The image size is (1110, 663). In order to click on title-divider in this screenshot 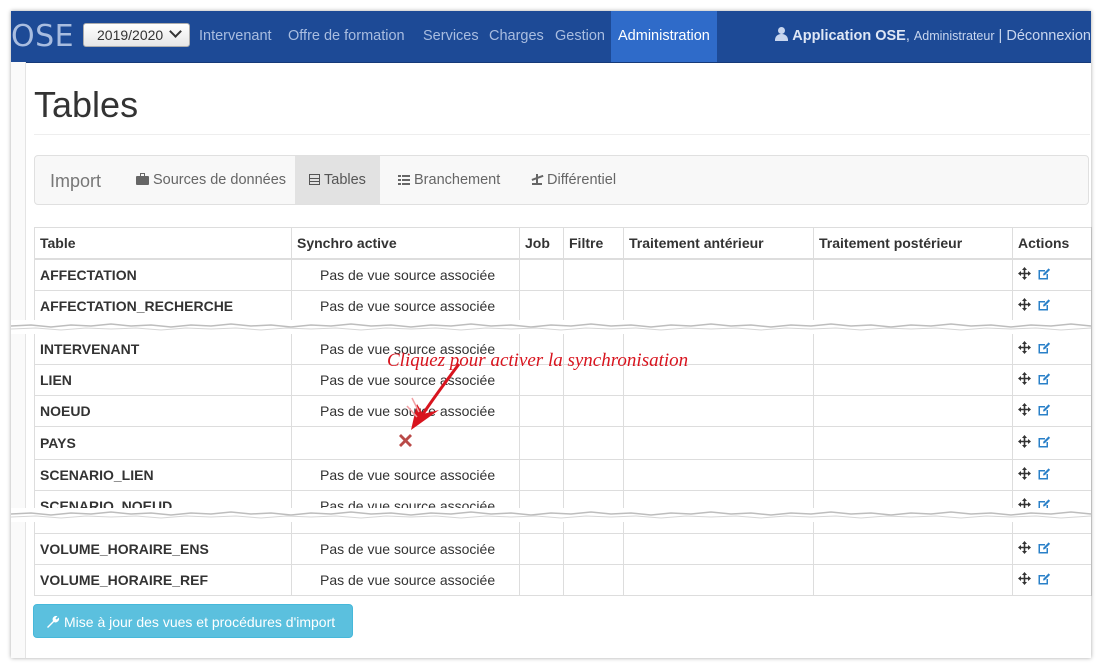, I will do `click(562, 134)`.